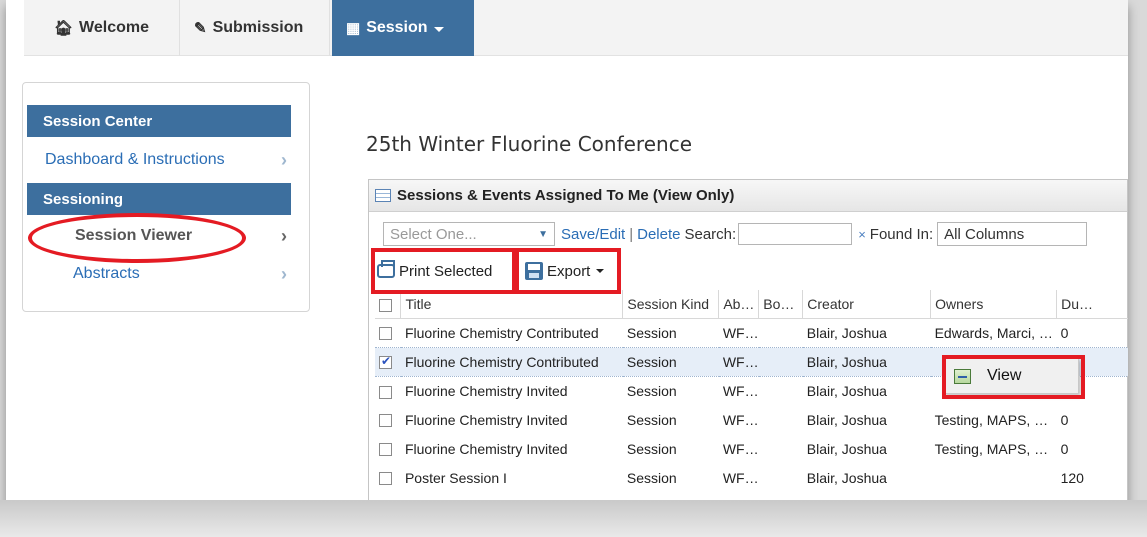 This screenshot has width=1147, height=537. What do you see at coordinates (512, 304) in the screenshot?
I see `column-header: Title` at bounding box center [512, 304].